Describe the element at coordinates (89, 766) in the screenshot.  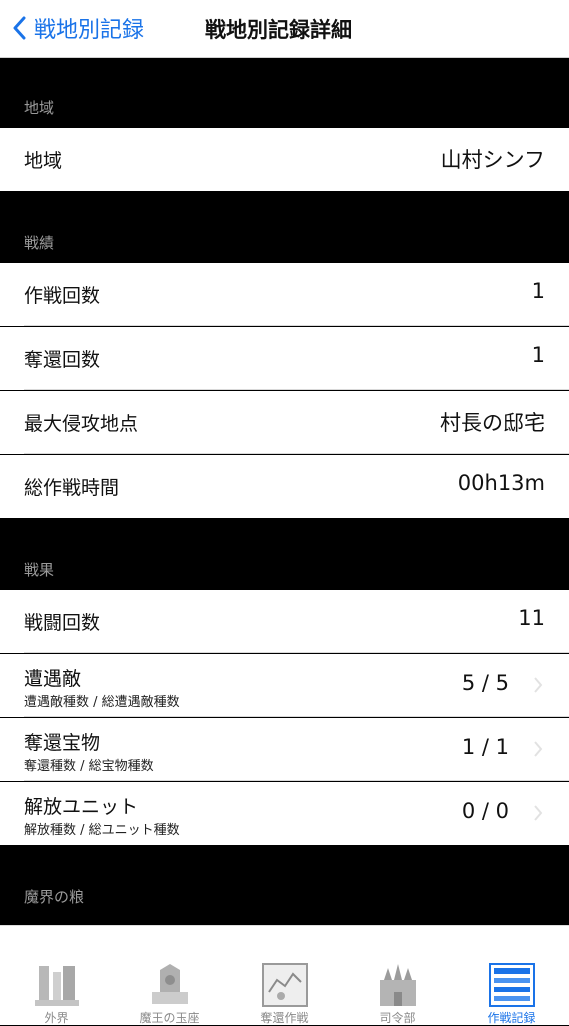
I see `row-sublabel: 奪還種数 / 総宝物種数` at that location.